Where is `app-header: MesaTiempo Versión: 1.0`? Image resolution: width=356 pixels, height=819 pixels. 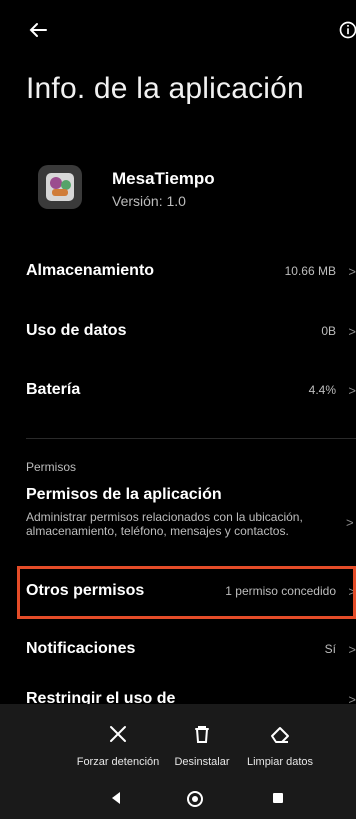
app-header: MesaTiempo Versión: 1.0 is located at coordinates (176, 190).